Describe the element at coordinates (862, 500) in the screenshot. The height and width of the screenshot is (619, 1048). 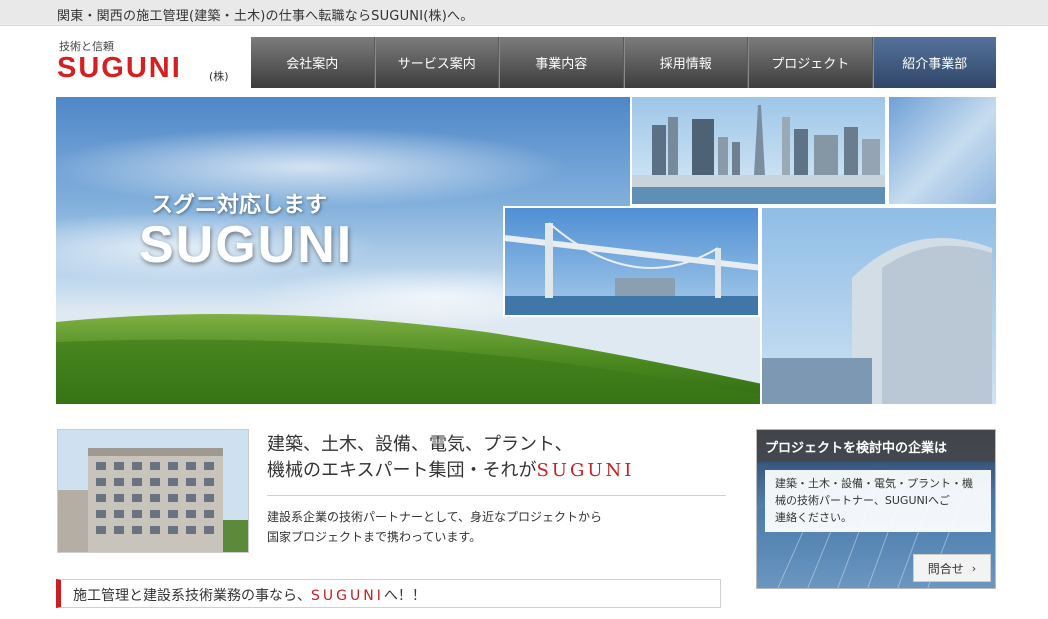
I see `sidebar-message-line2: 械の技術パートナー、SUGUNIへご` at that location.